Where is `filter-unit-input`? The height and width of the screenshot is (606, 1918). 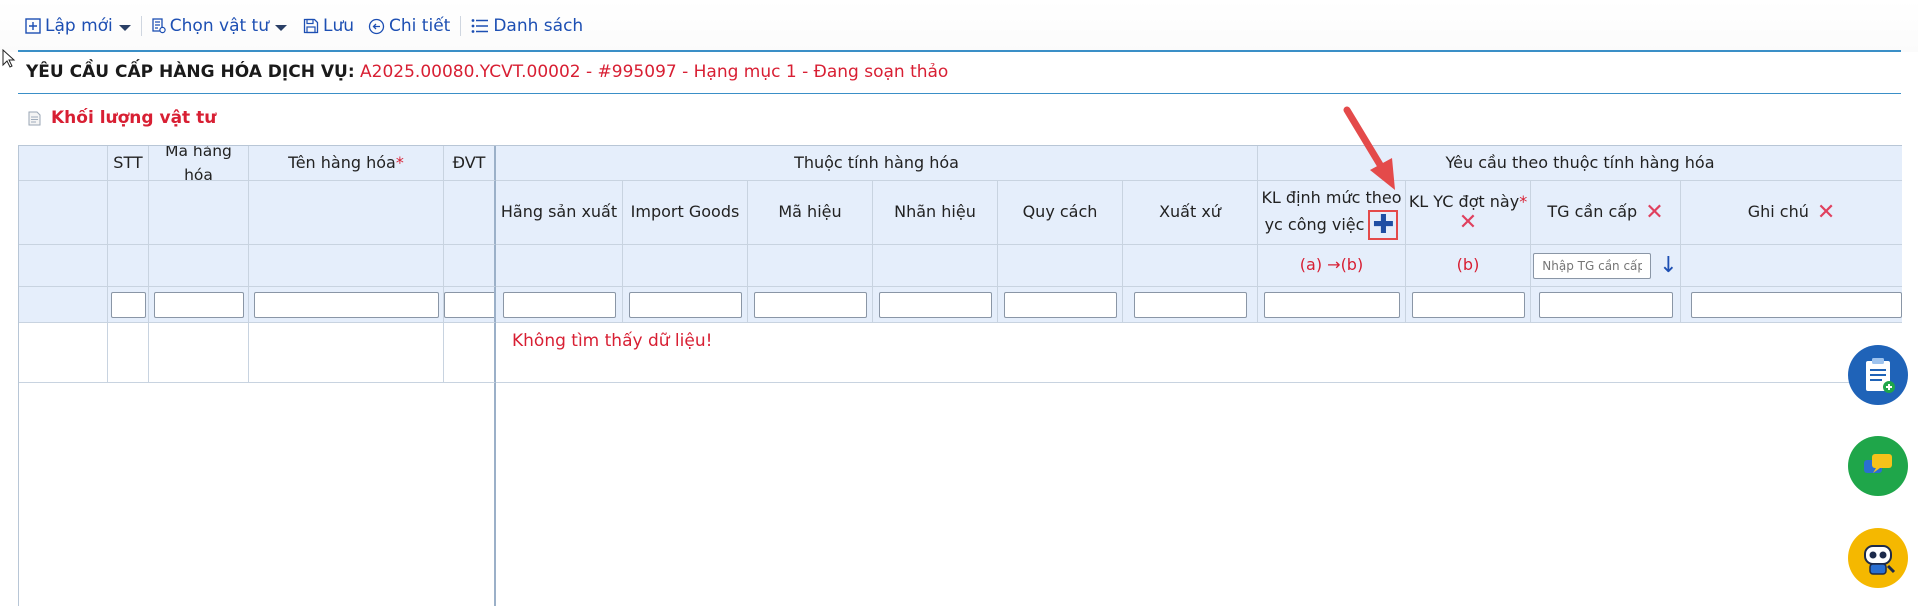
filter-unit-input is located at coordinates (469, 304).